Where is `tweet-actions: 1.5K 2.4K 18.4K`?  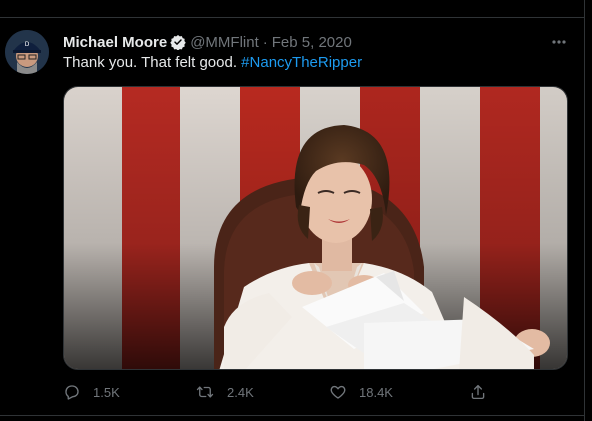
tweet-actions: 1.5K 2.4K 18.4K is located at coordinates (293, 392).